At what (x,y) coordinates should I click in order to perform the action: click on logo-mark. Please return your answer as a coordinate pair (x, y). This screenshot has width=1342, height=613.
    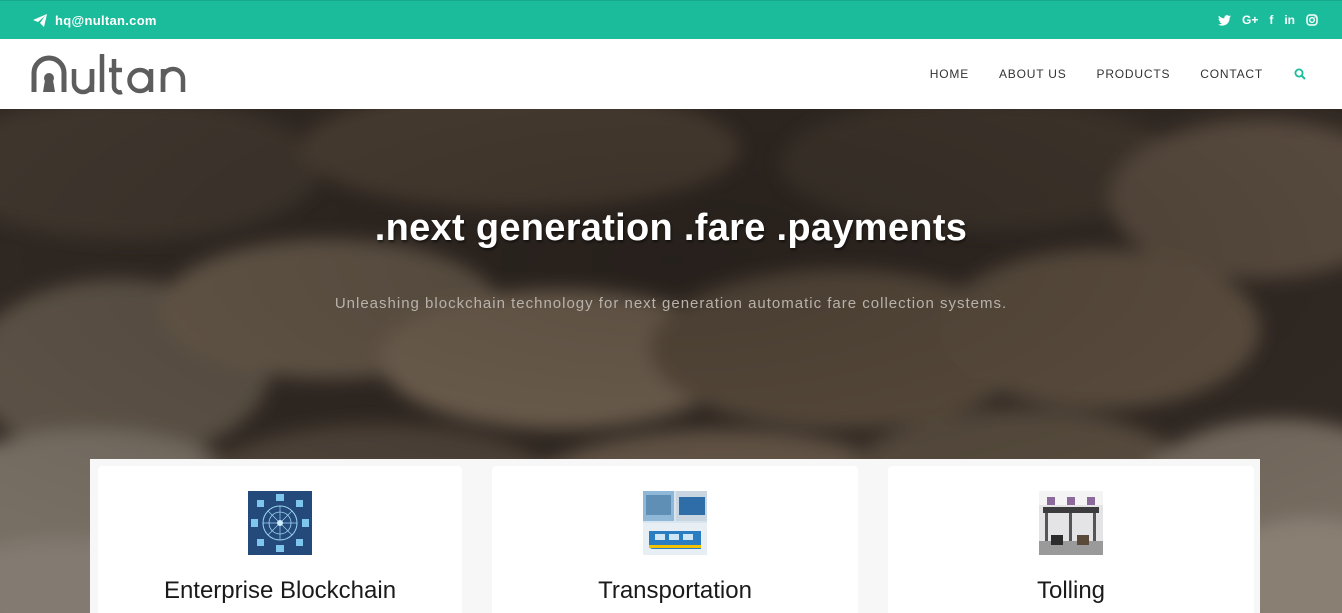
    Looking at the image, I should click on (108, 74).